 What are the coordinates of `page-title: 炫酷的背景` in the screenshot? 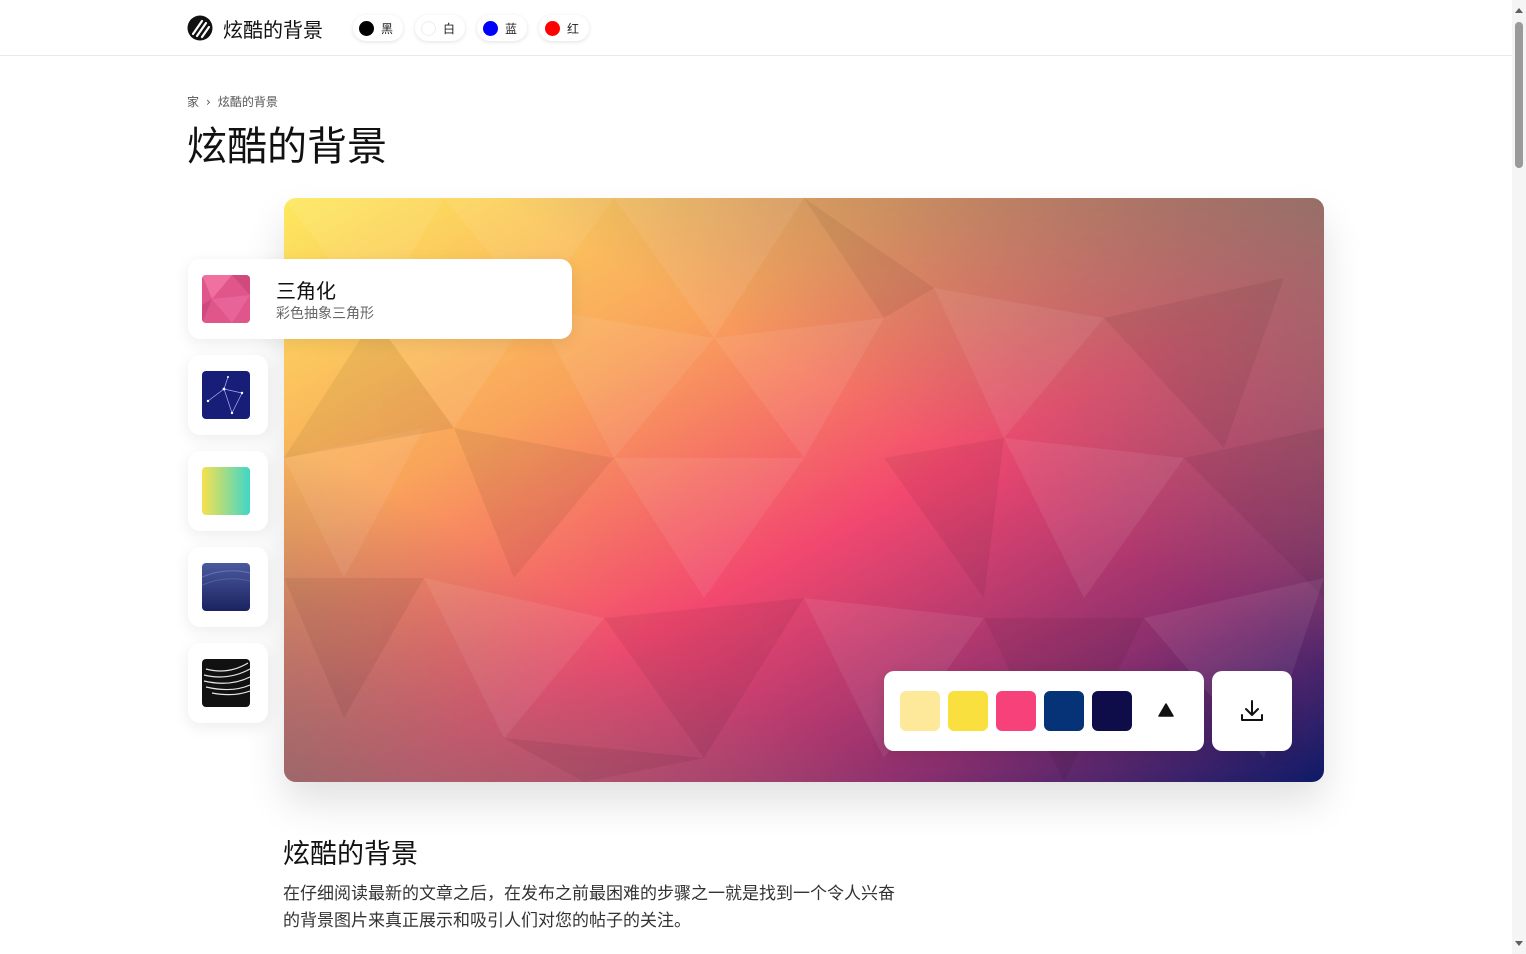 It's located at (287, 147).